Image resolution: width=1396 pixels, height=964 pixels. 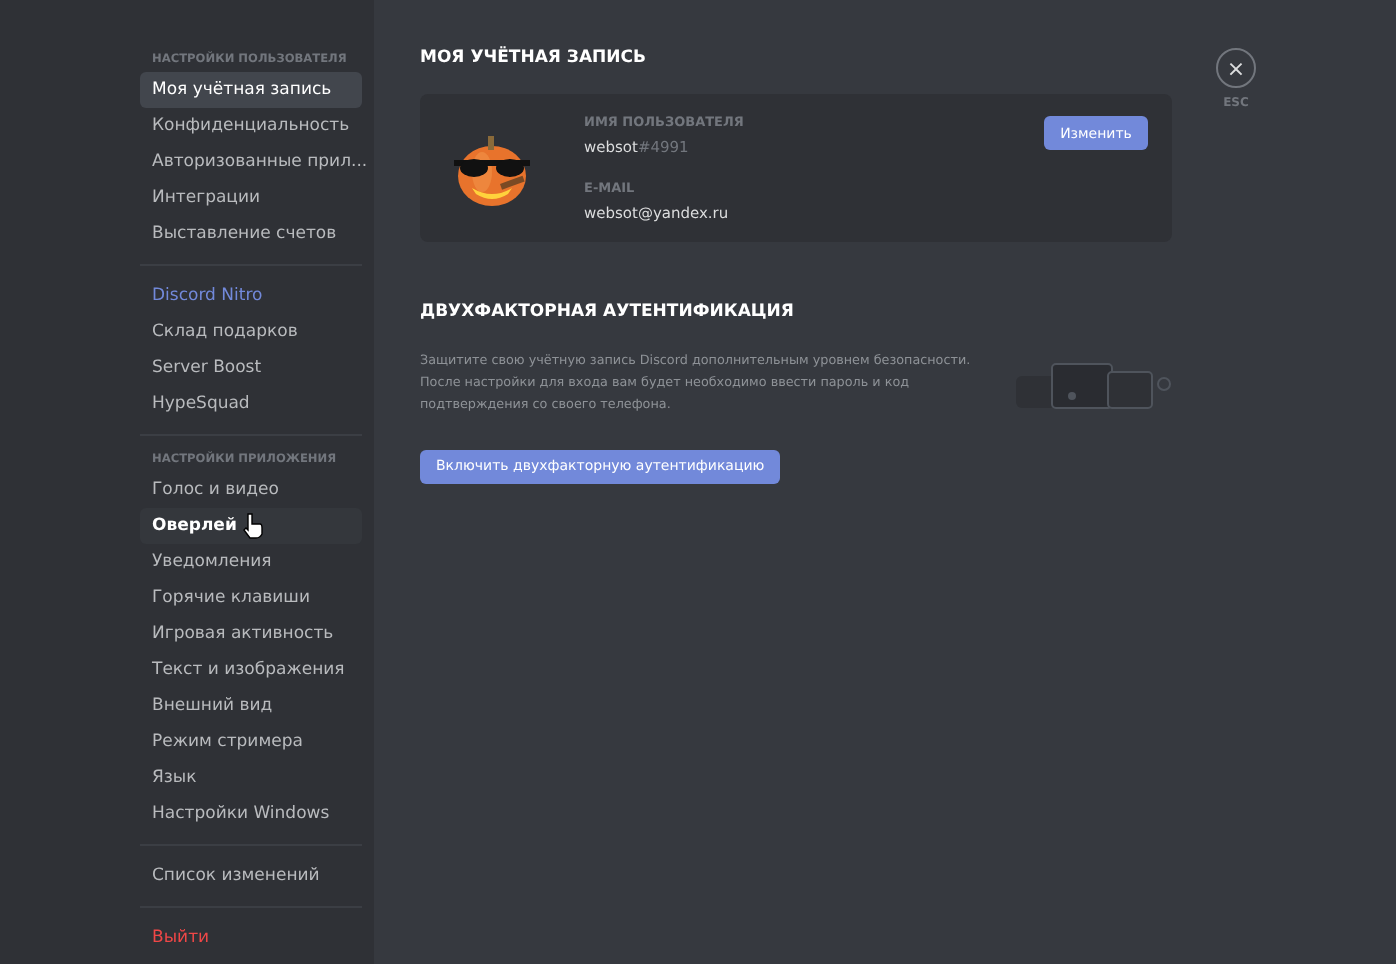 What do you see at coordinates (1236, 68) in the screenshot?
I see `close-button: ×` at bounding box center [1236, 68].